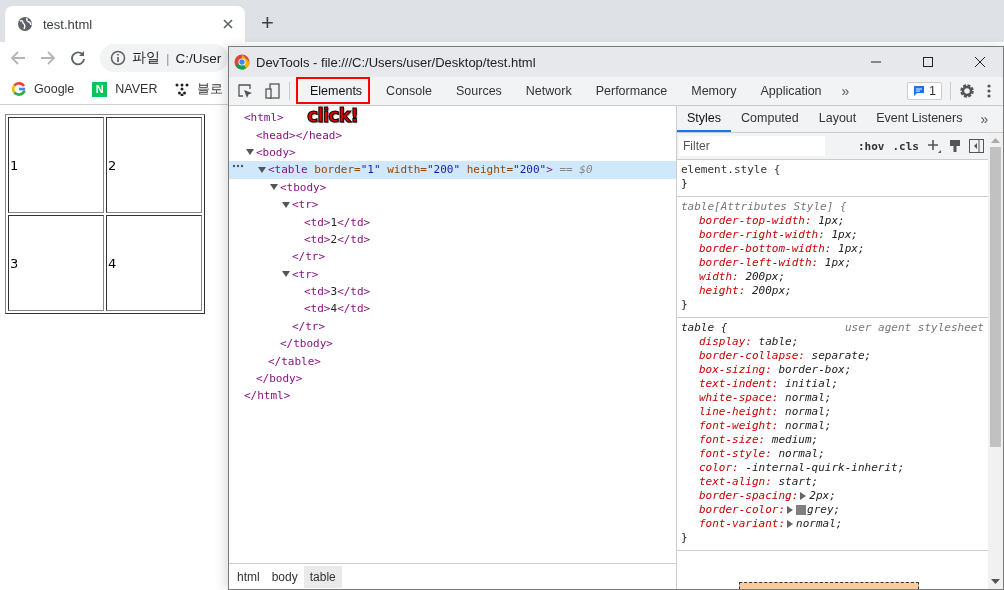 Image resolution: width=1004 pixels, height=590 pixels. I want to click on css-property: display: table;, so click(832, 342).